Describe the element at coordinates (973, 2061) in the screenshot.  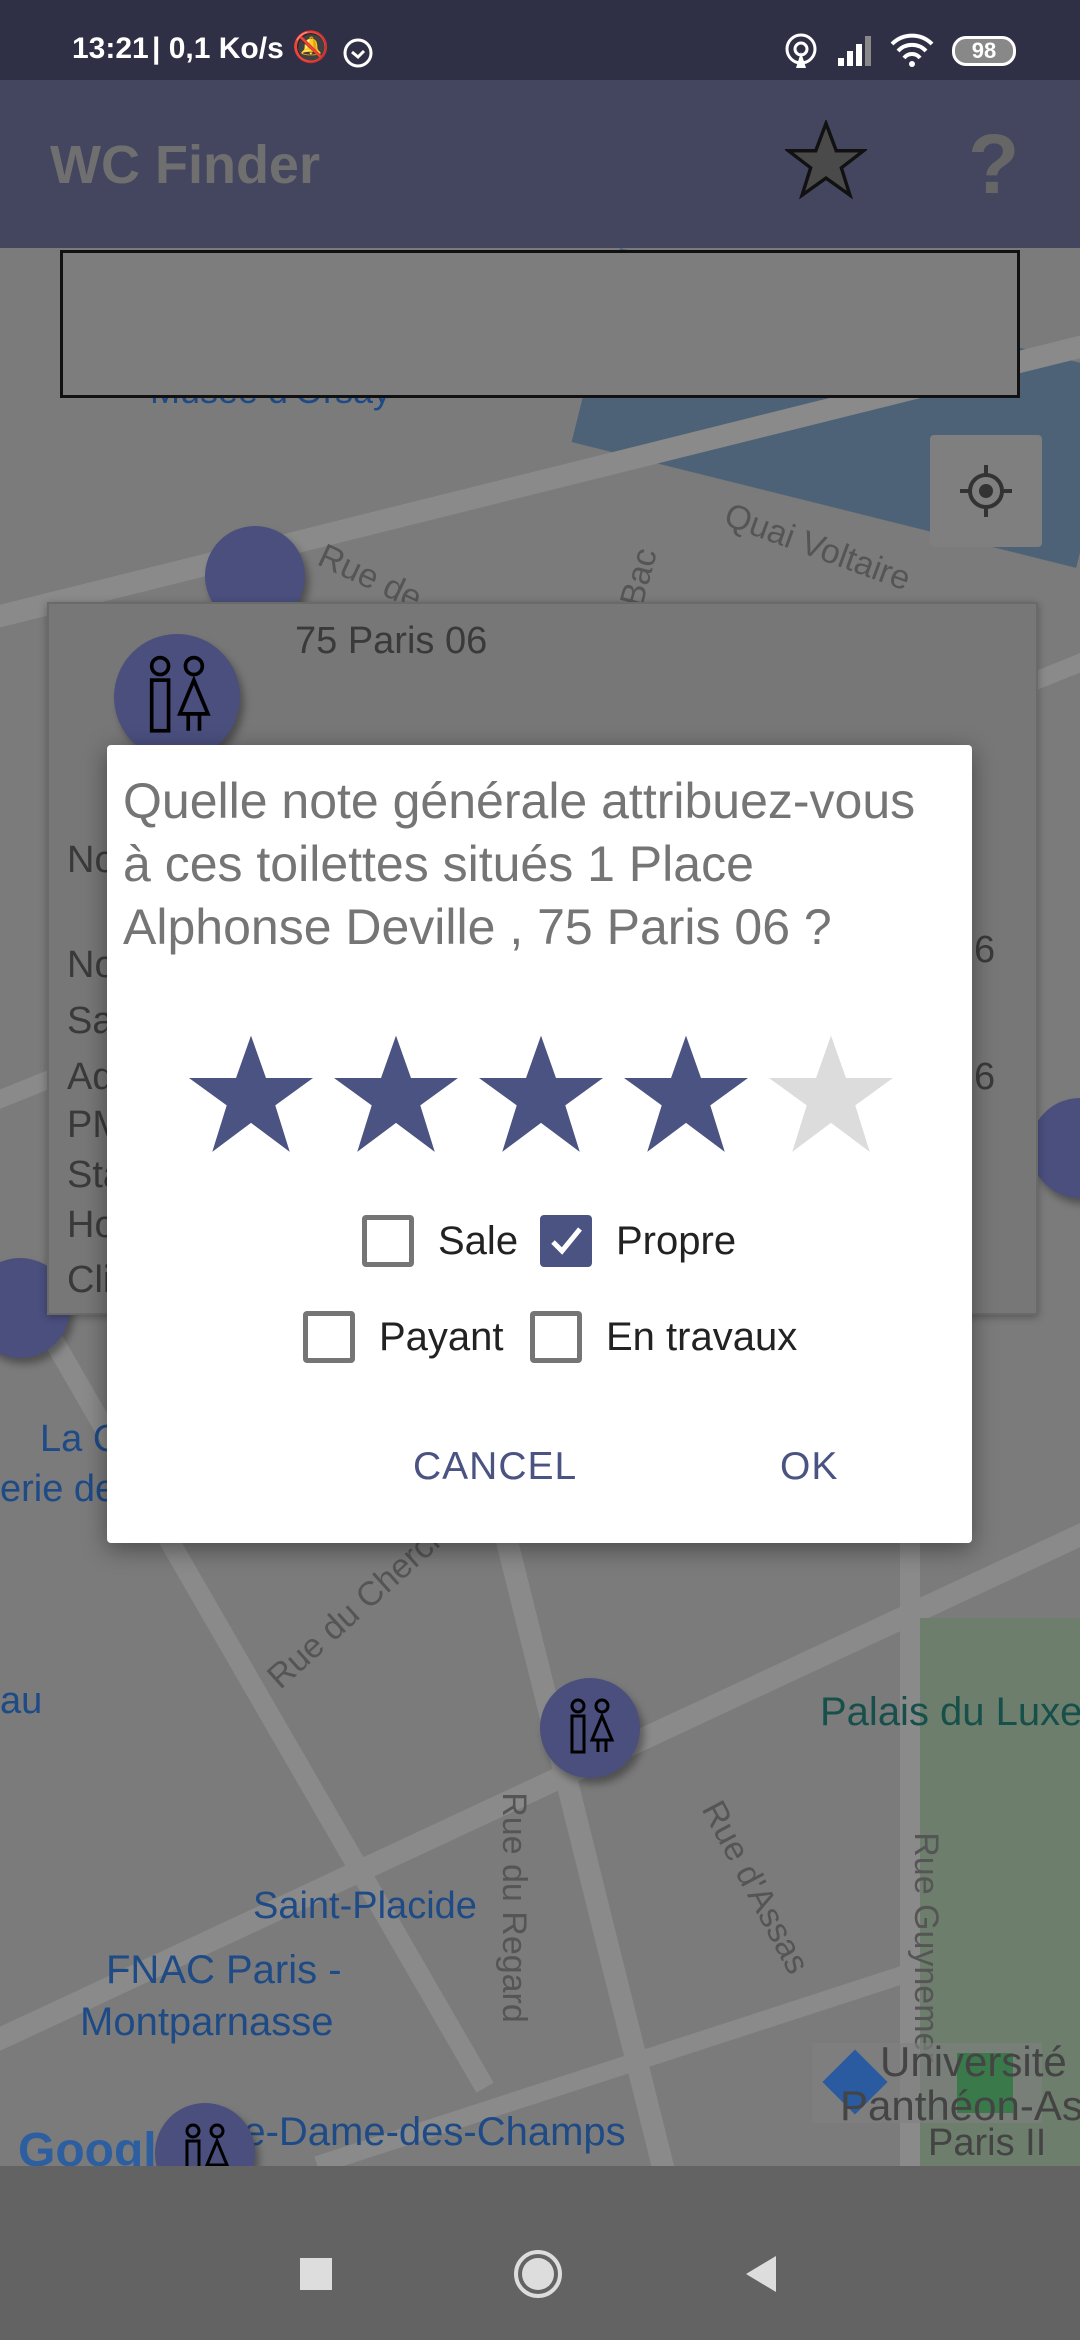
I see `map-label: Université` at that location.